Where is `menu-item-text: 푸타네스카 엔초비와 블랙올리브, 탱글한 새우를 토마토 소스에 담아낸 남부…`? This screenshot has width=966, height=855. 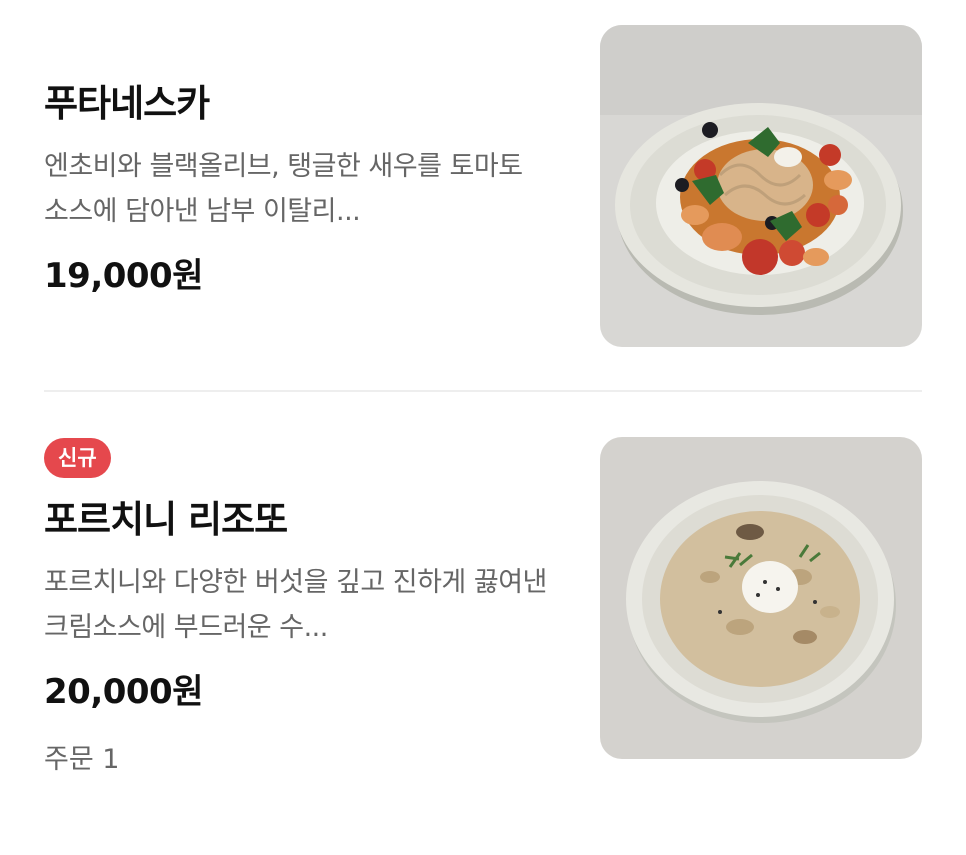
menu-item-text: 푸타네스카 엔초비와 블랙올리브, 탱글한 새우를 토마토 소스에 담아낸 남부… is located at coordinates (304, 186).